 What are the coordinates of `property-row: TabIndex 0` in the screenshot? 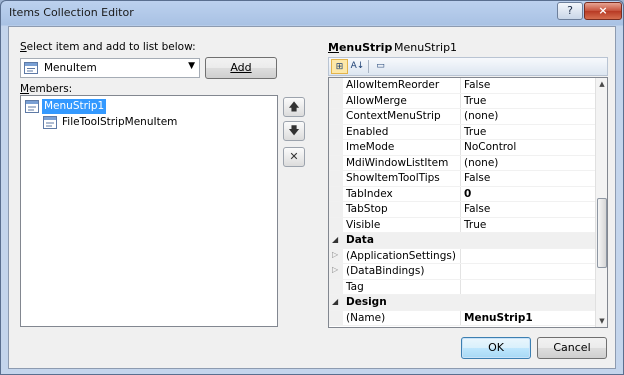 It's located at (462, 194).